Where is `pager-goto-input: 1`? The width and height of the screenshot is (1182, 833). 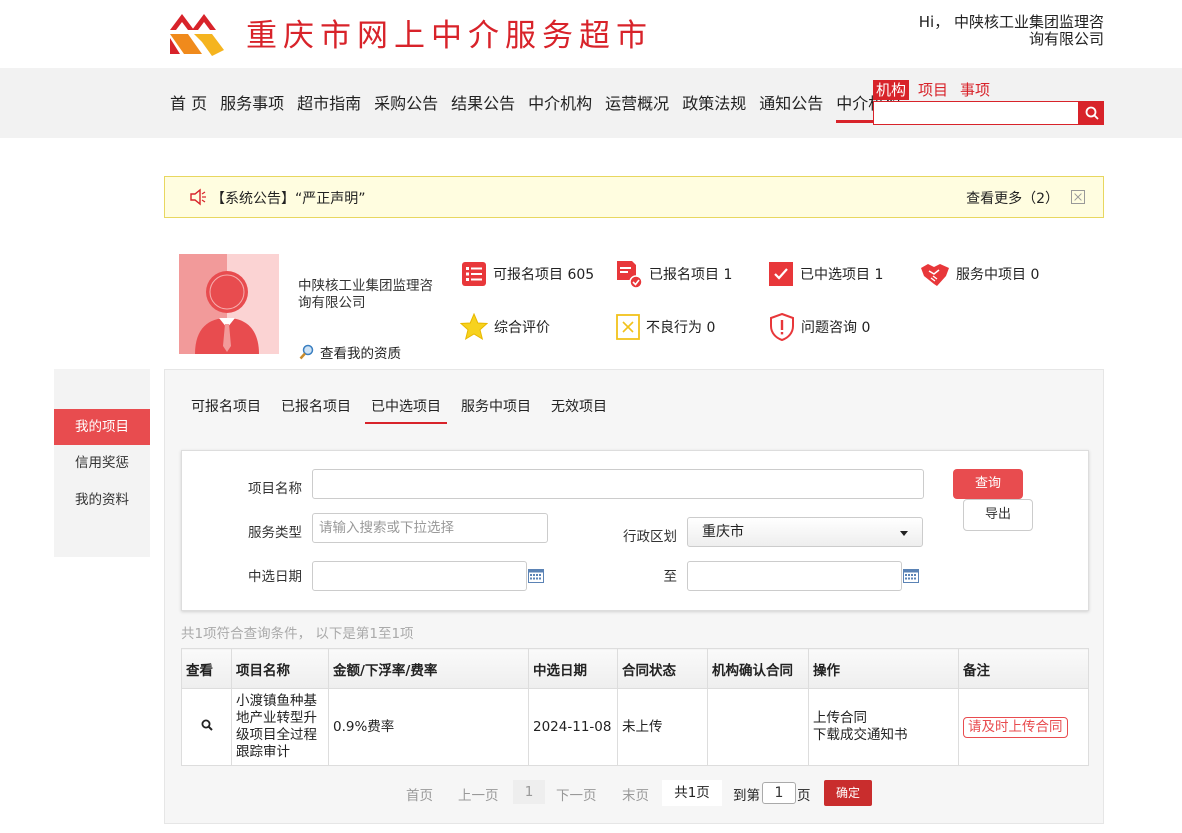
pager-goto-input: 1 is located at coordinates (779, 793).